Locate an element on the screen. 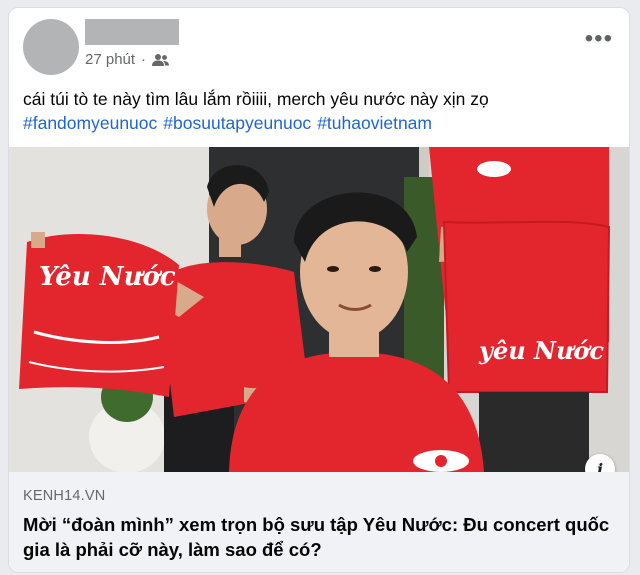 This screenshot has width=640, height=575. post-meta: 27 phút · is located at coordinates (127, 59).